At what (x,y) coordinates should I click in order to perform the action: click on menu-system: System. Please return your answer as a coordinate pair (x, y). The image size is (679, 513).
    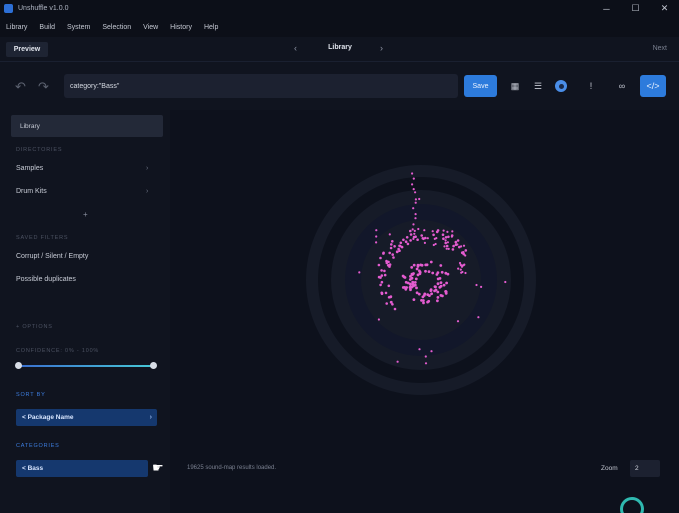
    Looking at the image, I should click on (78, 27).